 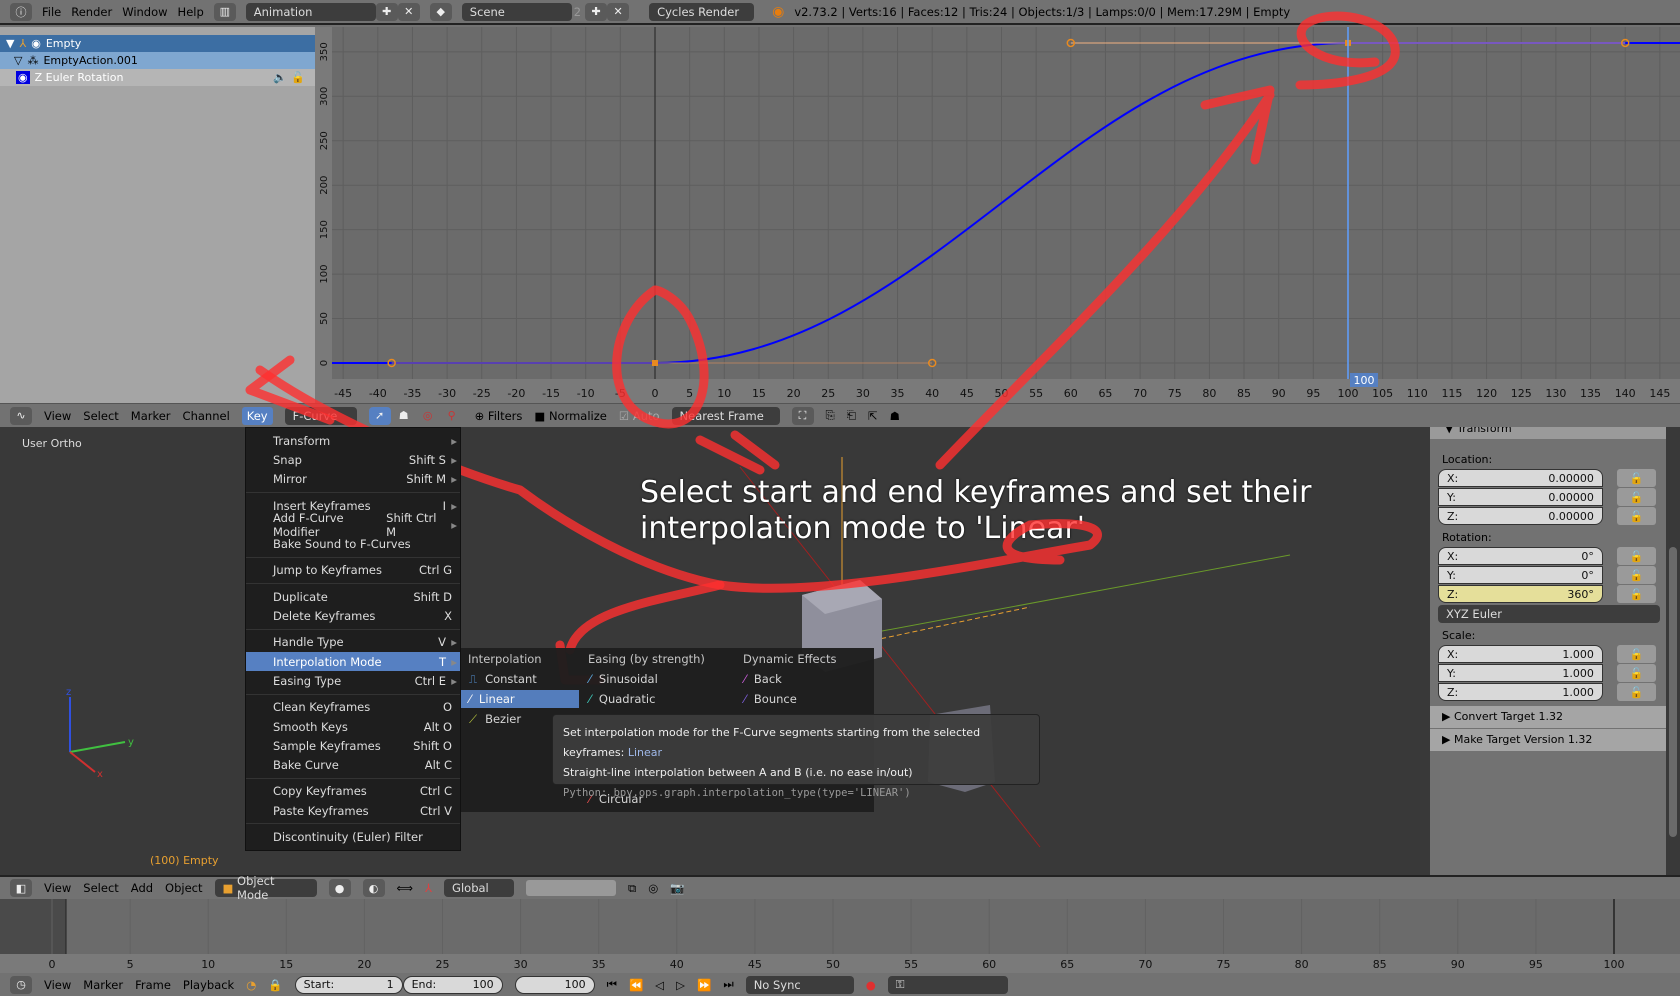 What do you see at coordinates (1520, 673) in the screenshot?
I see `scale-field: Y: 1.000` at bounding box center [1520, 673].